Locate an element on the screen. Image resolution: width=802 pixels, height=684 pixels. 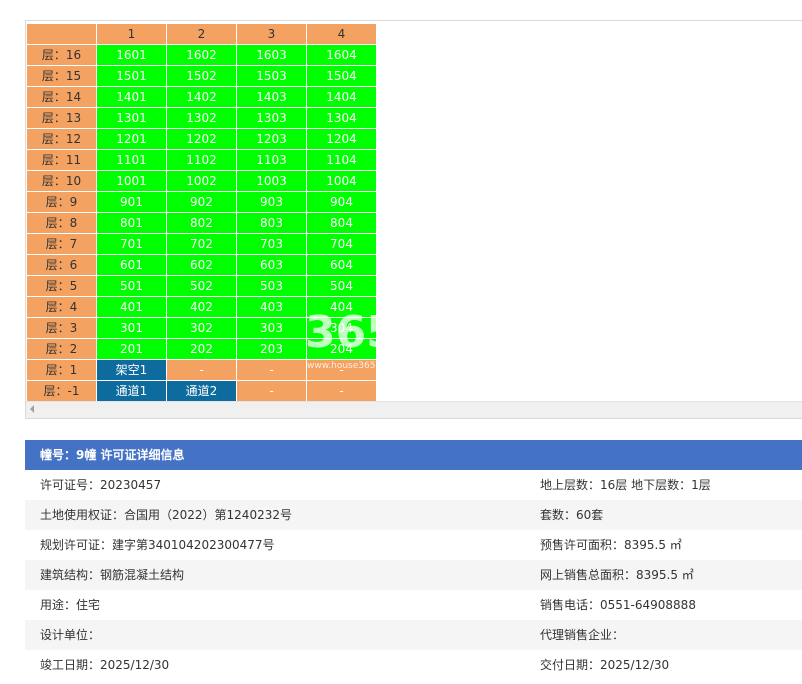
floor-row: 层：9 901 902 903 904 is located at coordinates (201, 202).